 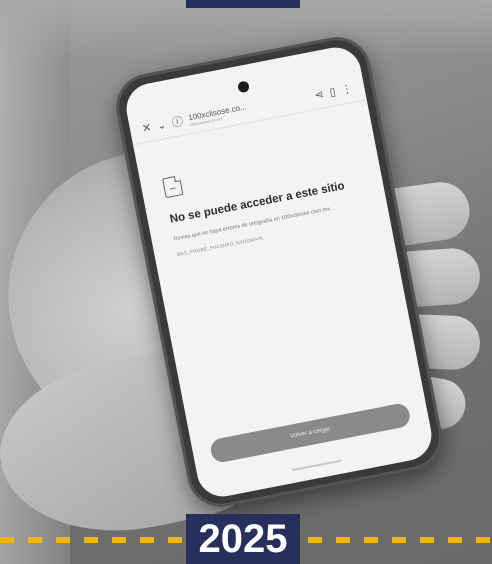 I want to click on address-bar: 100xclisose.co... 100xclisose.co.mx, so click(x=248, y=108).